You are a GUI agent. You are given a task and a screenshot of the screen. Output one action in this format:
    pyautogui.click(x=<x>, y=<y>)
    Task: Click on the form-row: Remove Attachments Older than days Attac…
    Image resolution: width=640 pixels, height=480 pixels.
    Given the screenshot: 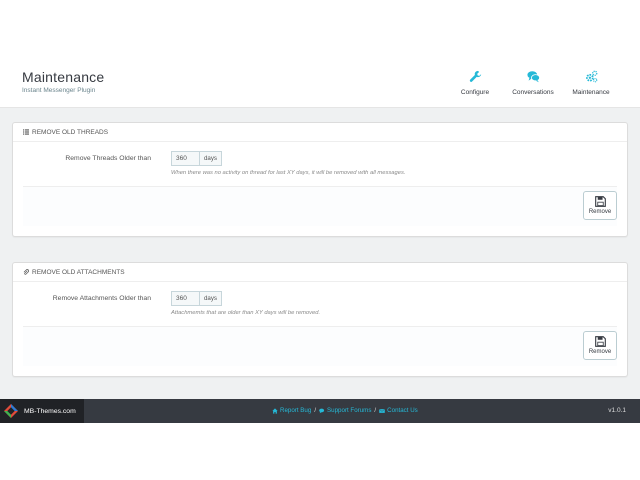 What is the action you would take?
    pyautogui.click(x=320, y=304)
    